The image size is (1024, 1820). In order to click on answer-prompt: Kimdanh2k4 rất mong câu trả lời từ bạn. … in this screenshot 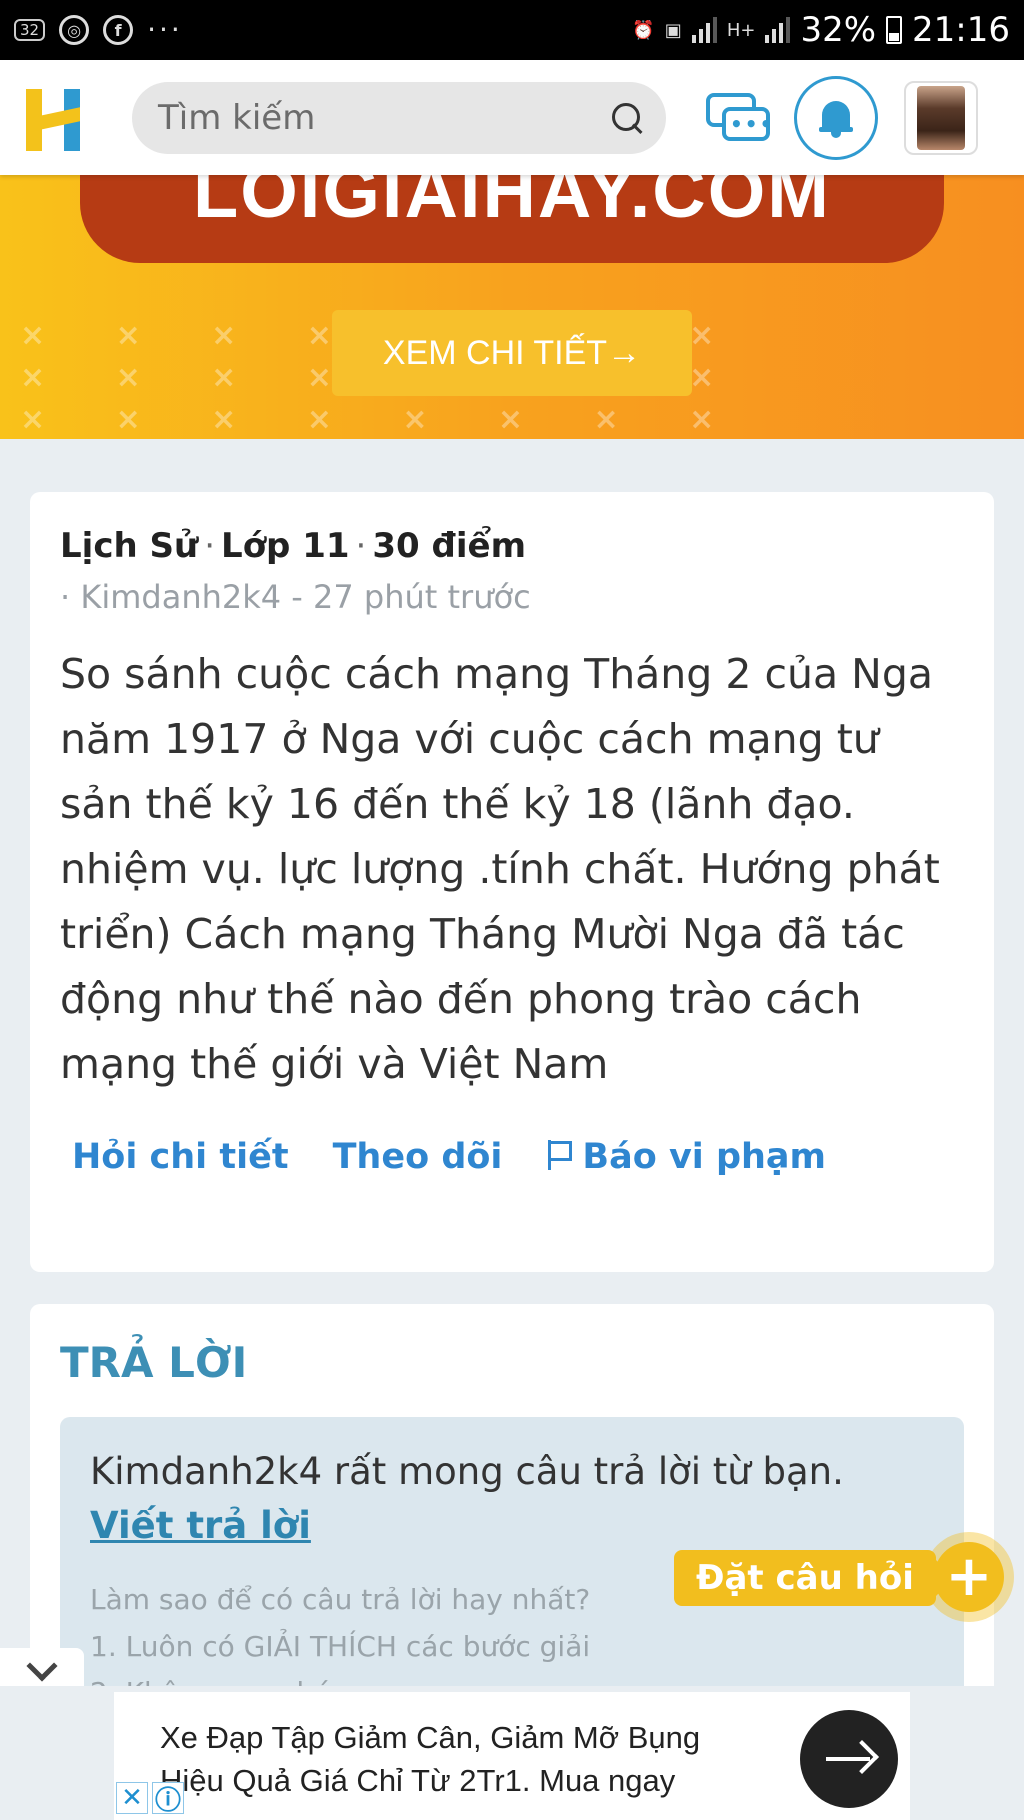, I will do `click(512, 1499)`.